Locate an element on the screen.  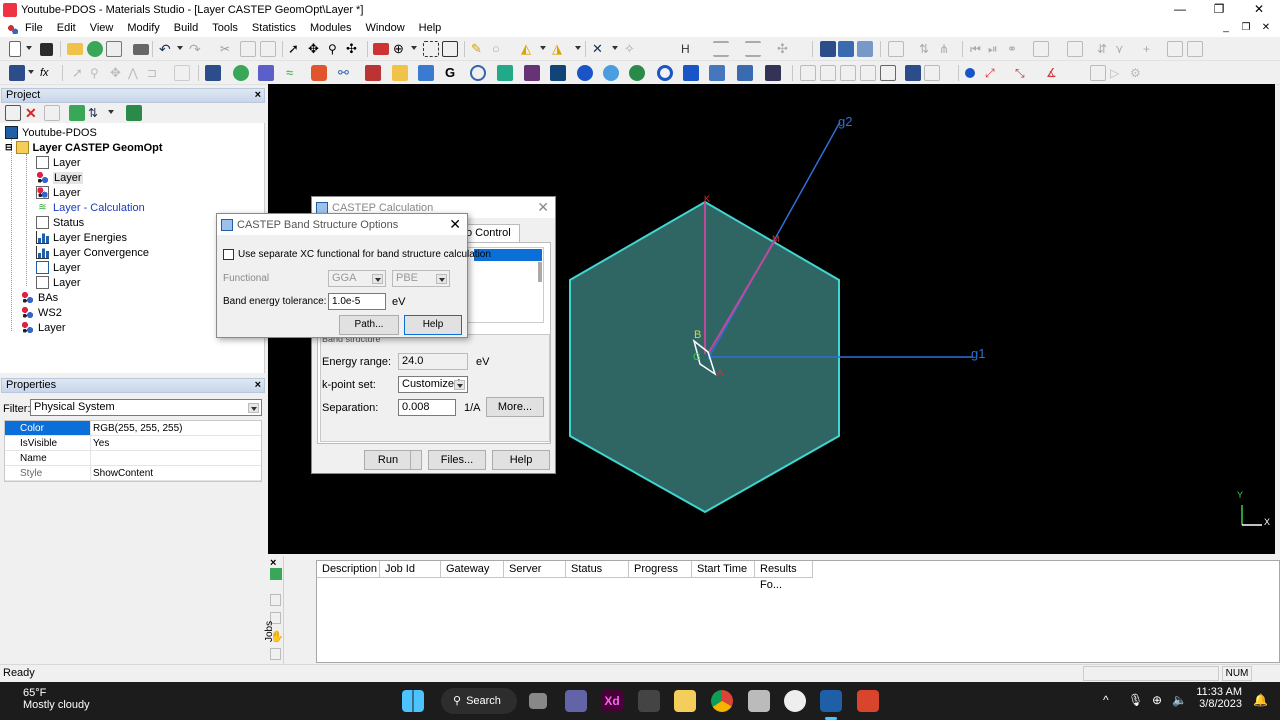
paste-icon is located at coordinates (268, 49).